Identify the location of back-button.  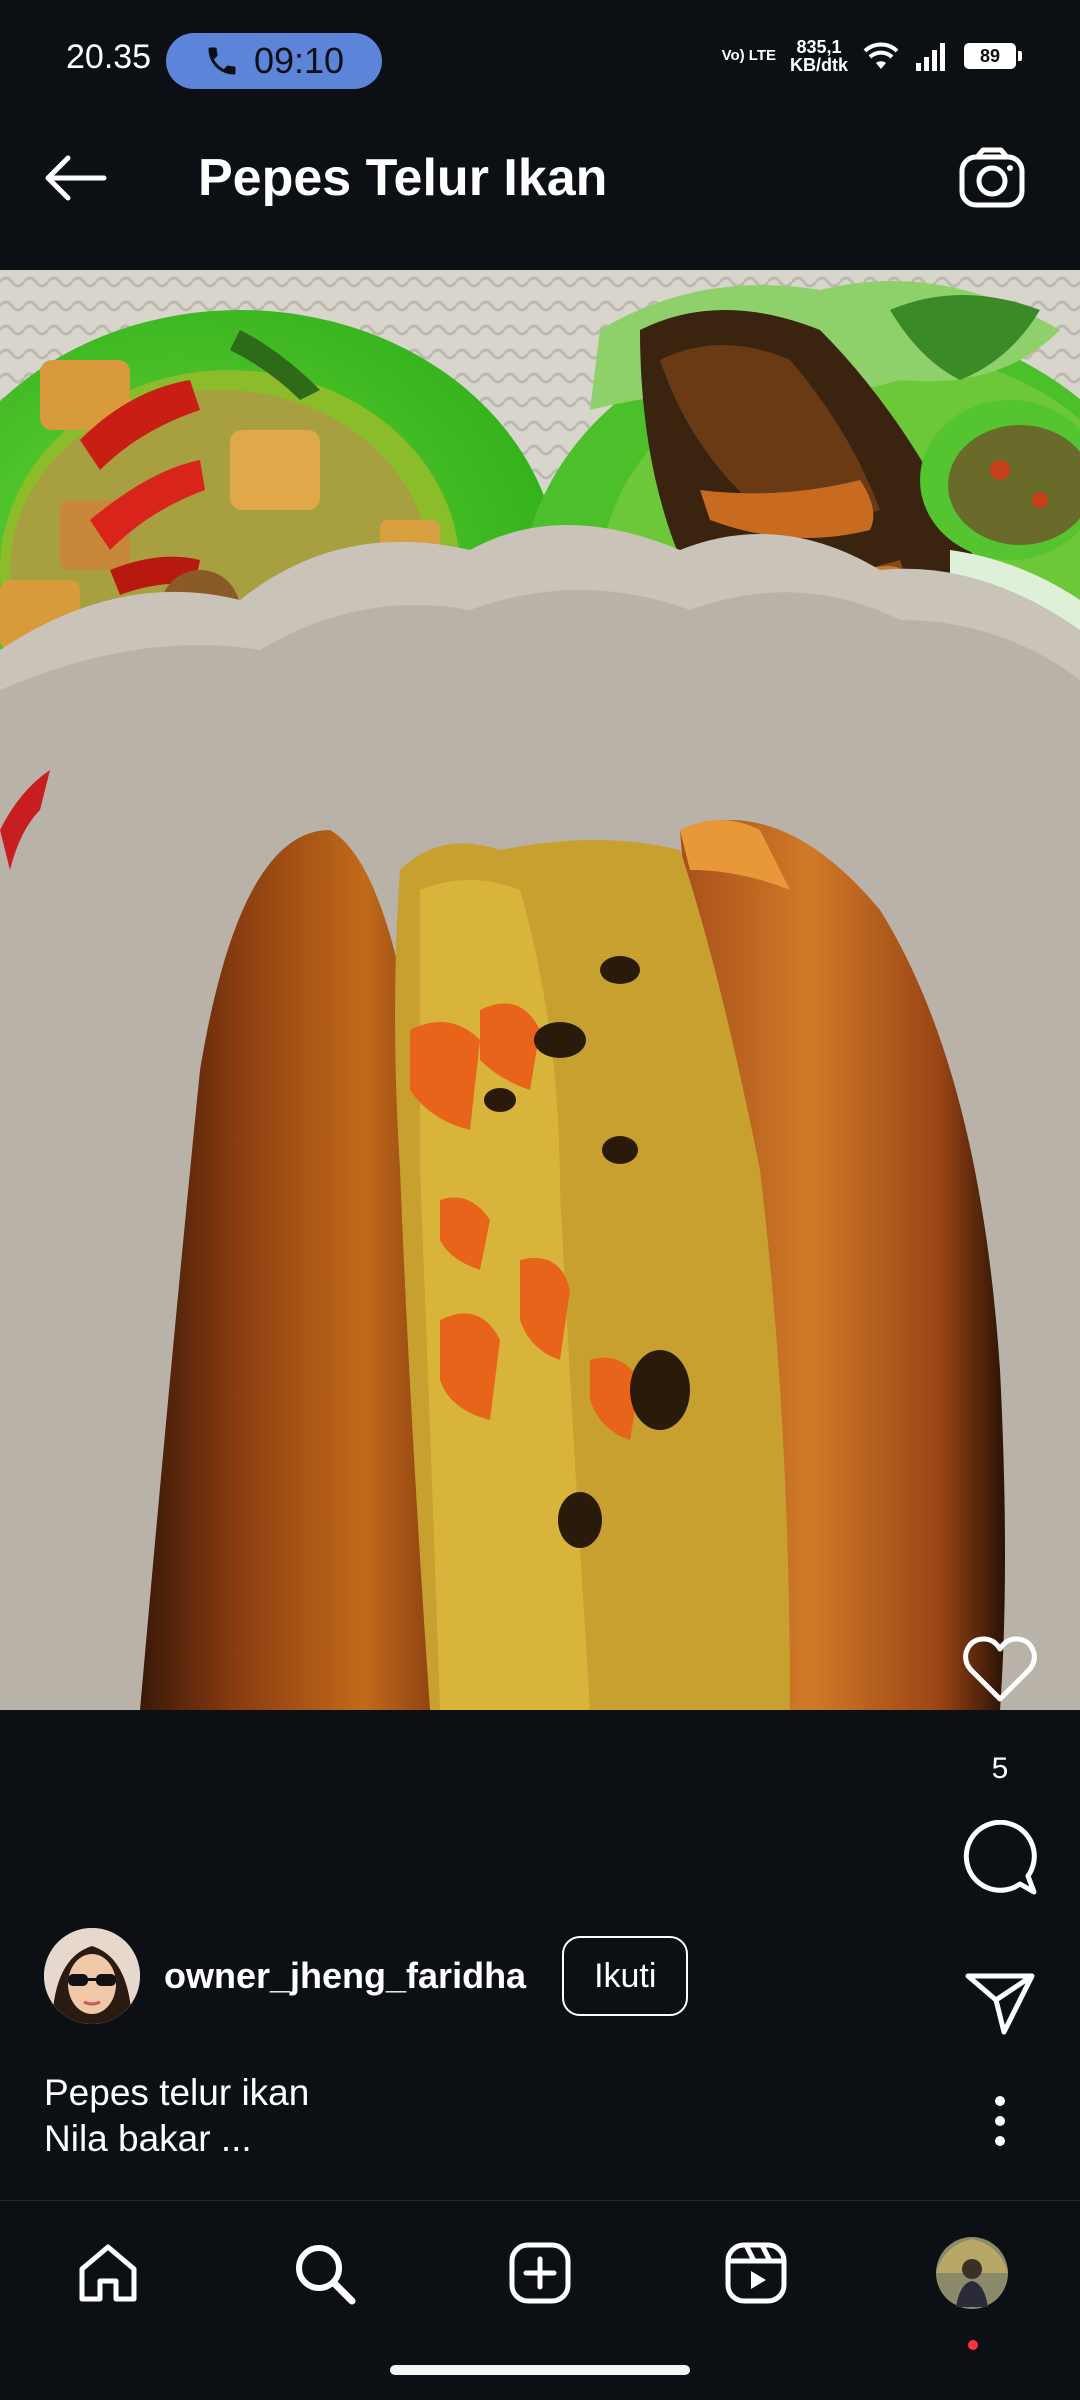
(76, 178).